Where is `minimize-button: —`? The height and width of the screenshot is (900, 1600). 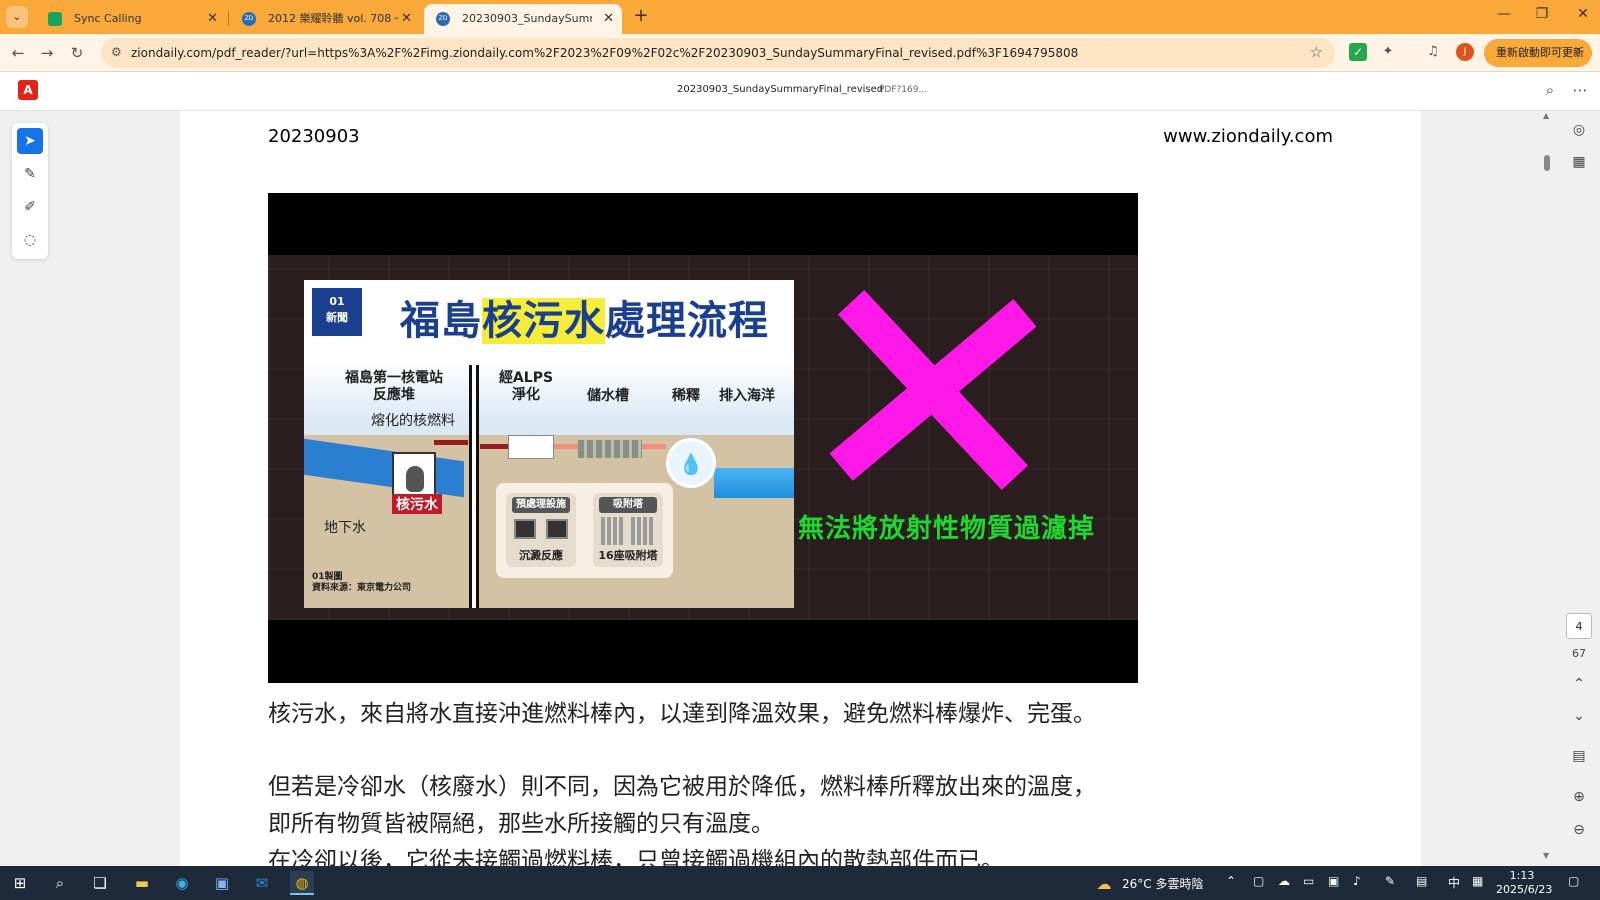 minimize-button: — is located at coordinates (1504, 14).